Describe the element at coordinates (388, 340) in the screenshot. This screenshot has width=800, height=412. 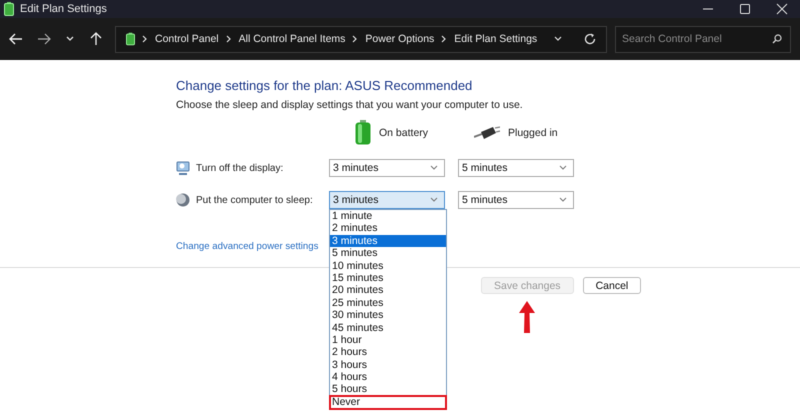
I see `dropdown-option: 1 hour` at that location.